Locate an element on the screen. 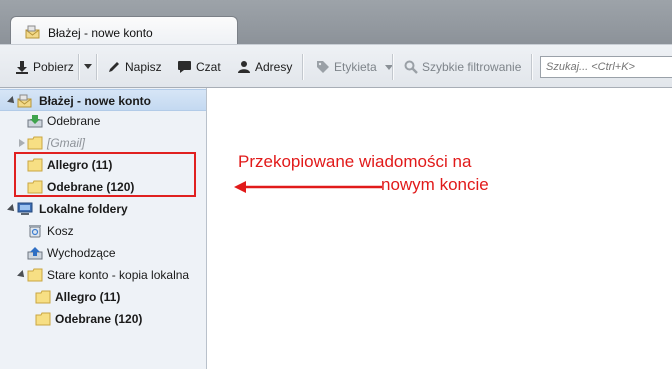 The height and width of the screenshot is (369, 672). folder-label: [Gmail] is located at coordinates (66, 143).